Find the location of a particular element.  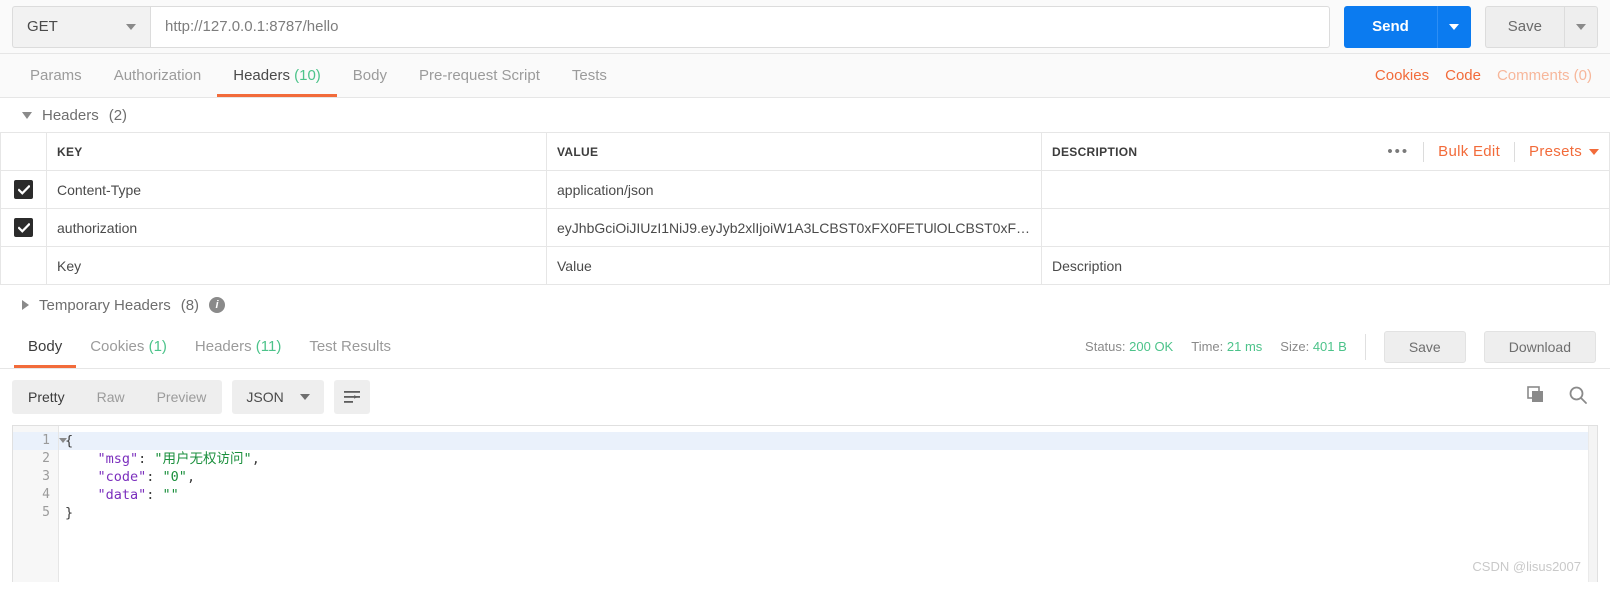

body-toolbar-right is located at coordinates (1562, 397).